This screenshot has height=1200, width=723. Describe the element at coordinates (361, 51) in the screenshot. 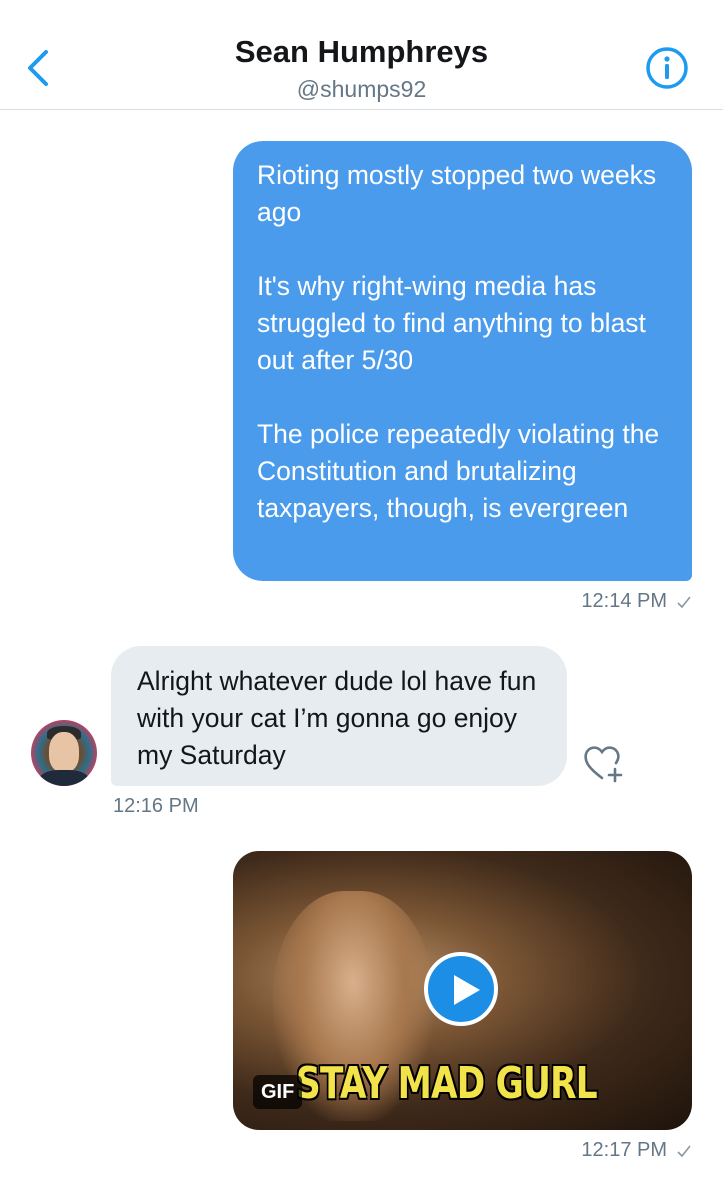

I see `conversation-title: Sean Humphreys` at that location.